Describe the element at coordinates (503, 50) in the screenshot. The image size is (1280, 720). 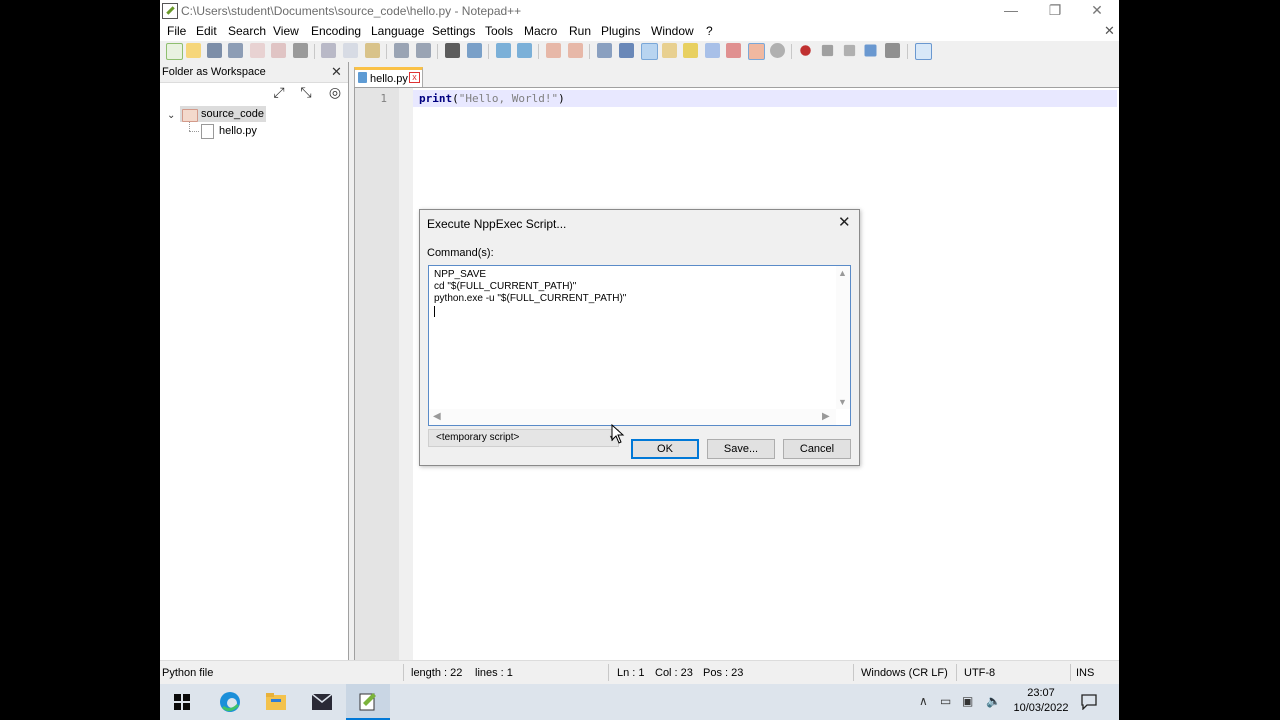
I see `zoom-in-icon` at that location.